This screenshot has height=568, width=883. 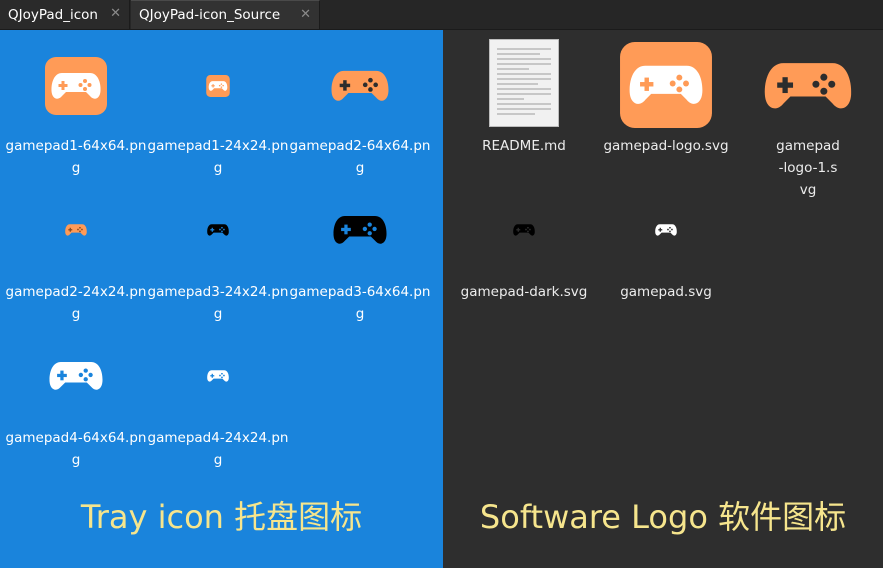 I want to click on software-logo-caption: Software Logo 软件图标, so click(x=663, y=517).